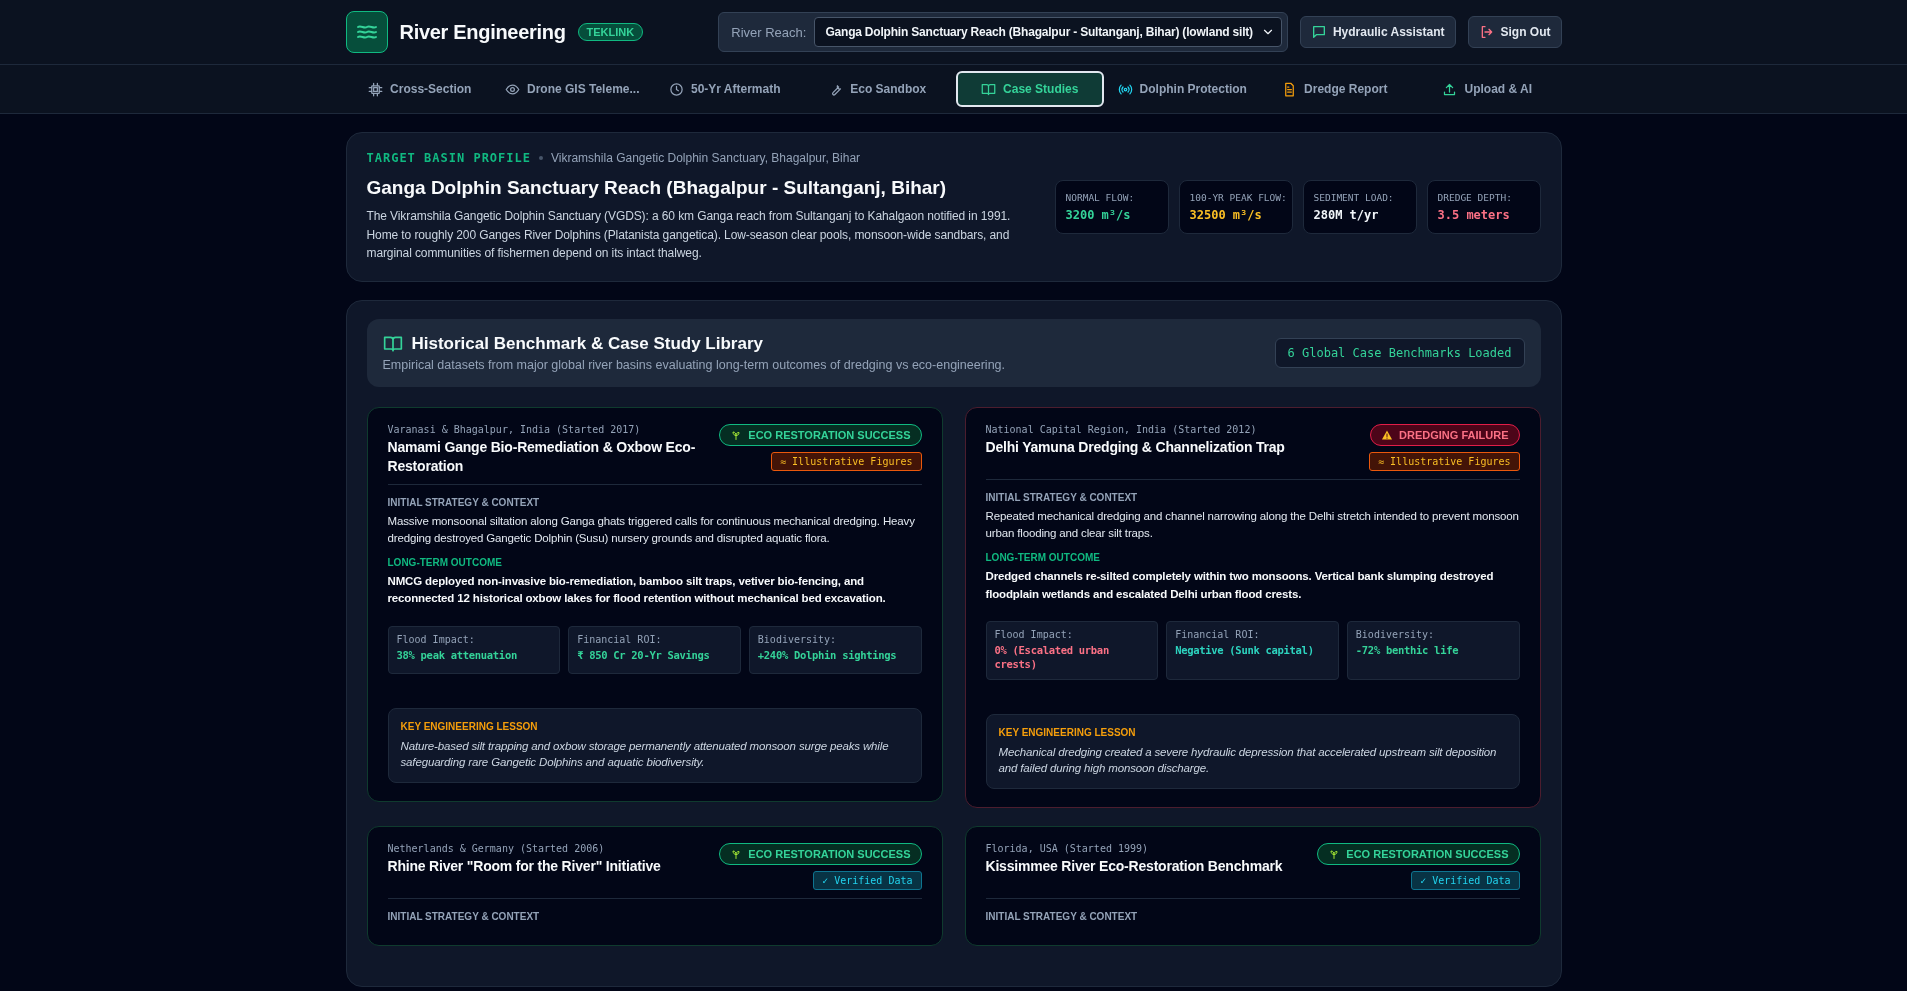 This screenshot has height=991, width=1907. I want to click on hydraulic-assistant-button: Hydraulic Assistant, so click(1377, 32).